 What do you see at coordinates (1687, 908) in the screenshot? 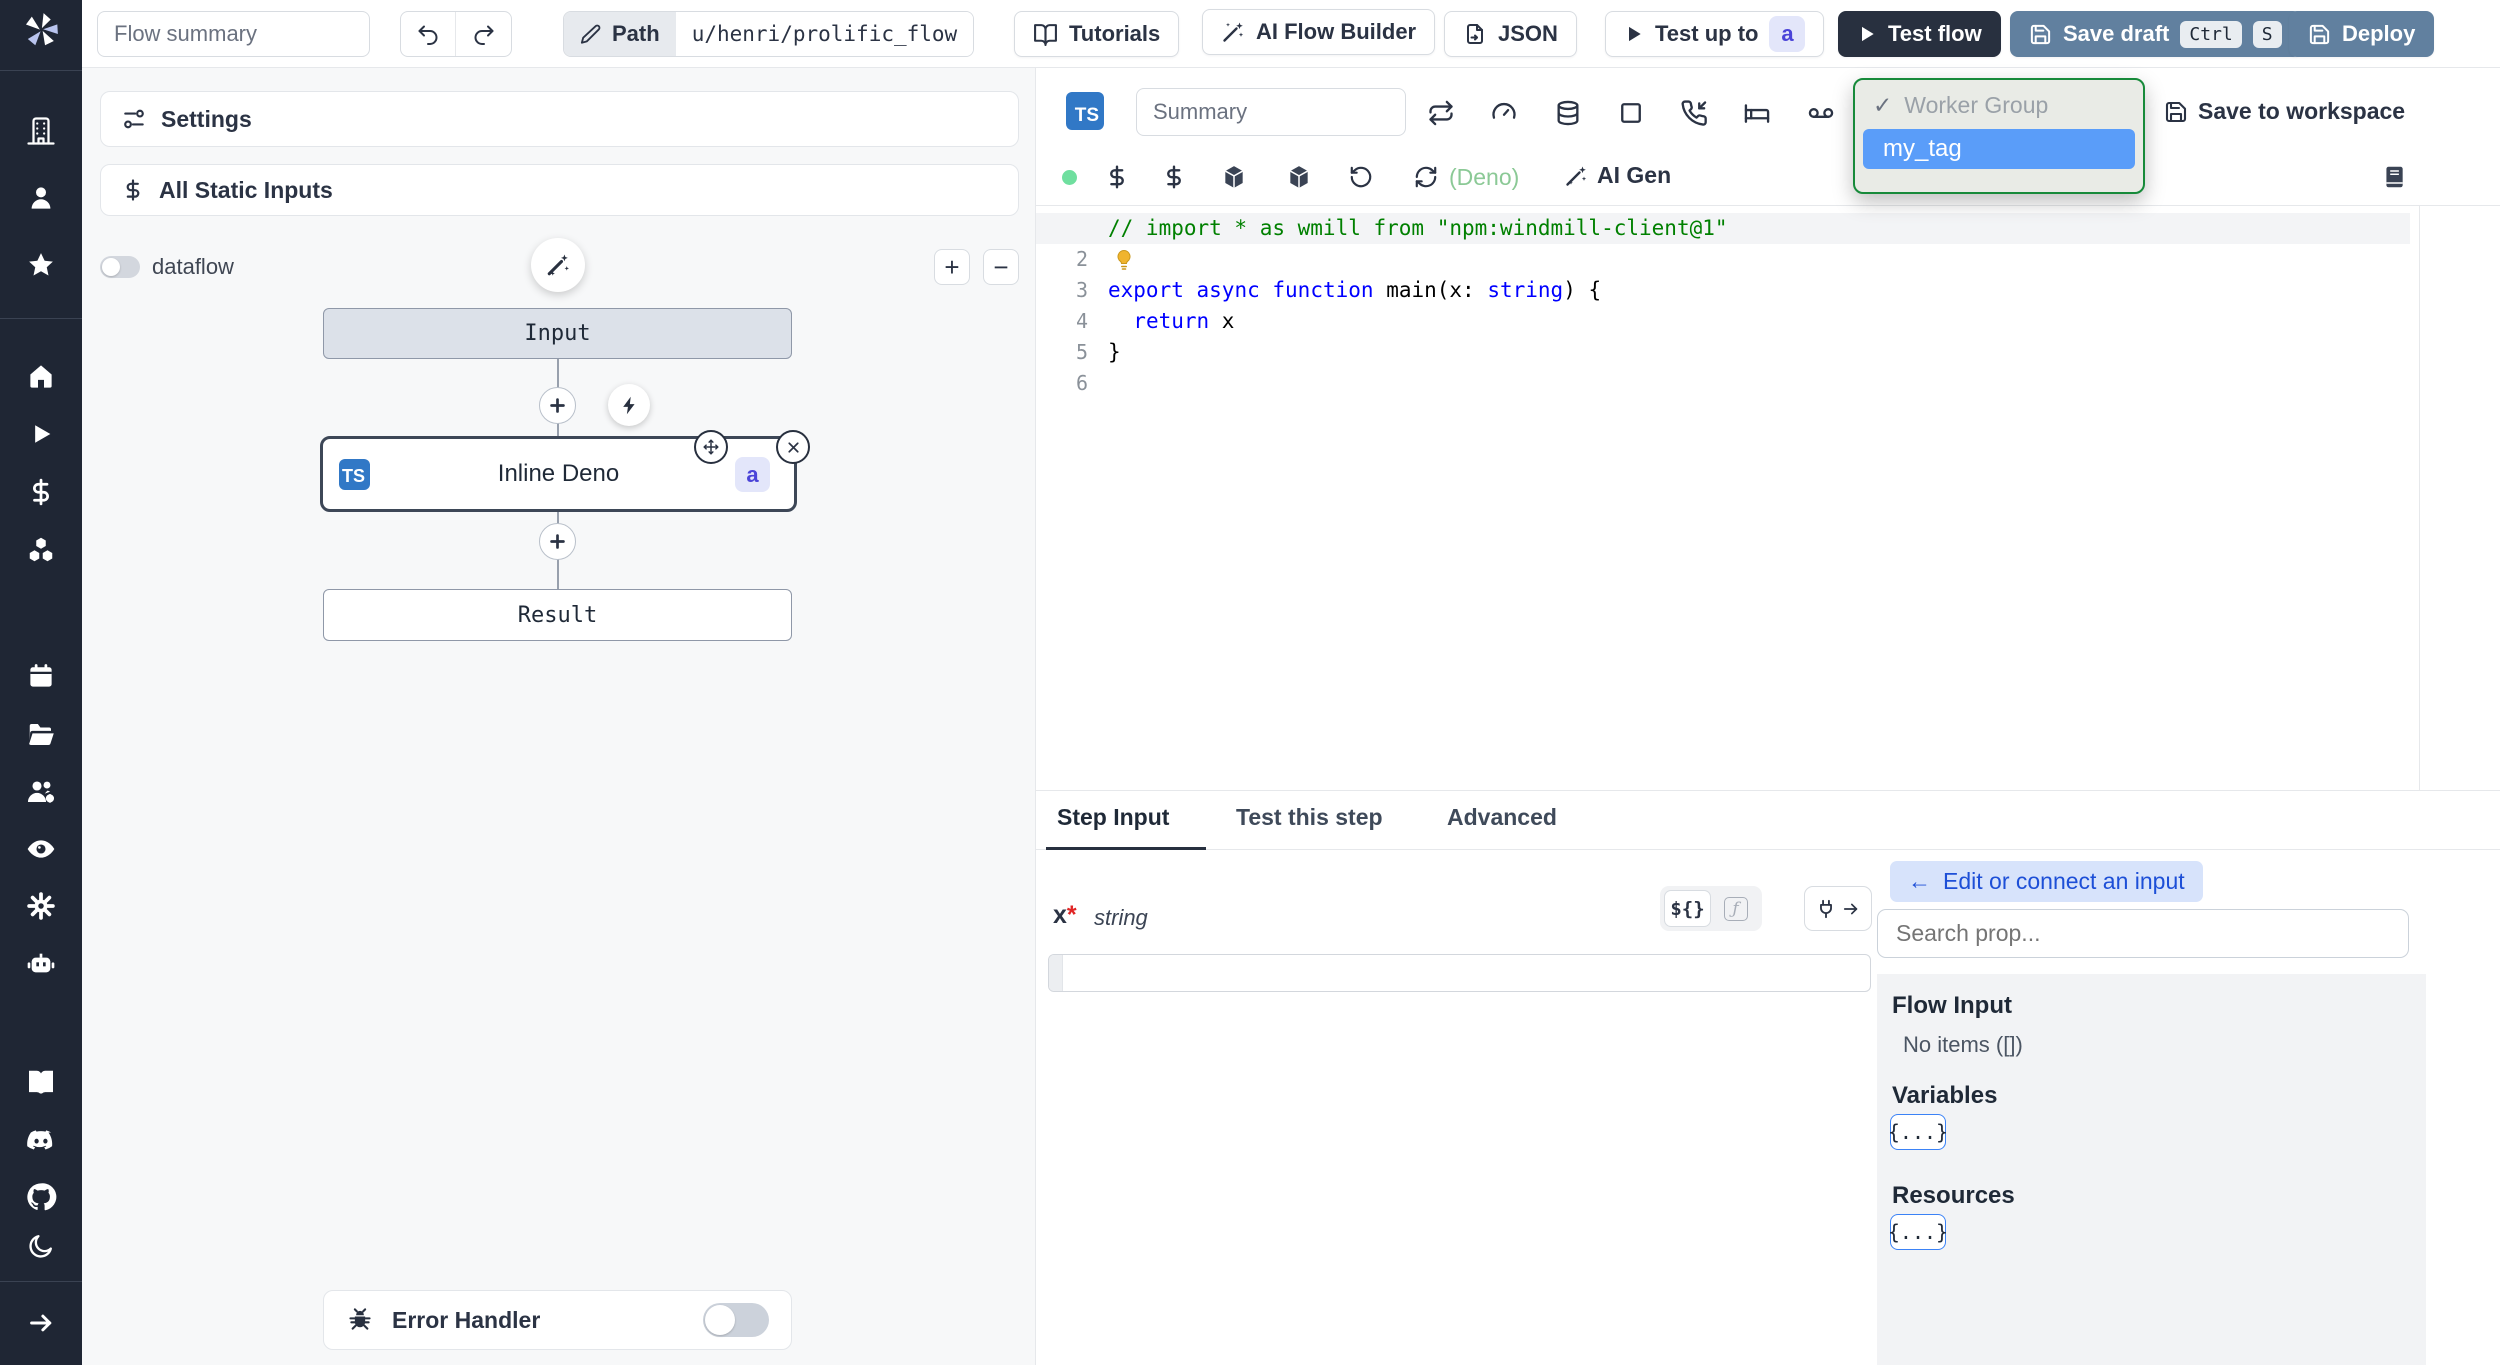
I see `template-mode-button: ${}` at bounding box center [1687, 908].